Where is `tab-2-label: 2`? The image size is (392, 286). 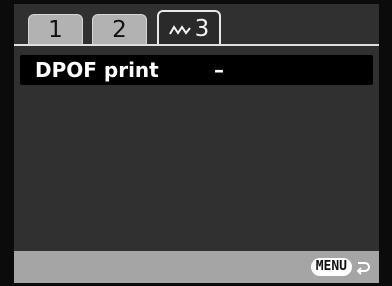 tab-2-label: 2 is located at coordinates (119, 30).